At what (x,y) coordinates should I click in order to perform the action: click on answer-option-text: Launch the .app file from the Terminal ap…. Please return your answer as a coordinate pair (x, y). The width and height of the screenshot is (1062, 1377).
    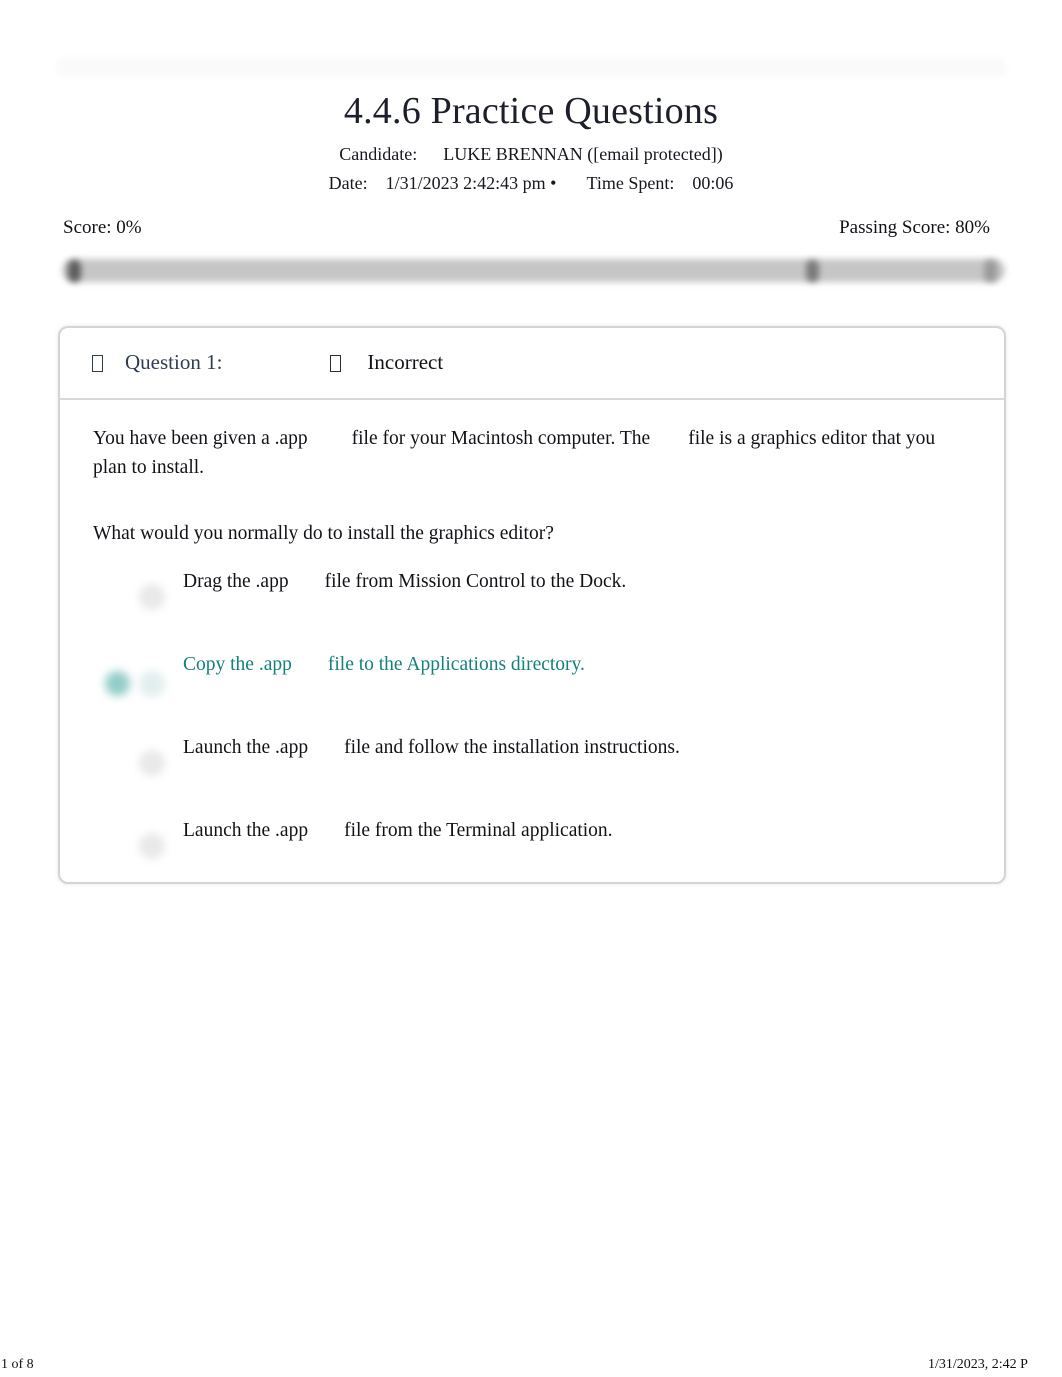
    Looking at the image, I should click on (568, 830).